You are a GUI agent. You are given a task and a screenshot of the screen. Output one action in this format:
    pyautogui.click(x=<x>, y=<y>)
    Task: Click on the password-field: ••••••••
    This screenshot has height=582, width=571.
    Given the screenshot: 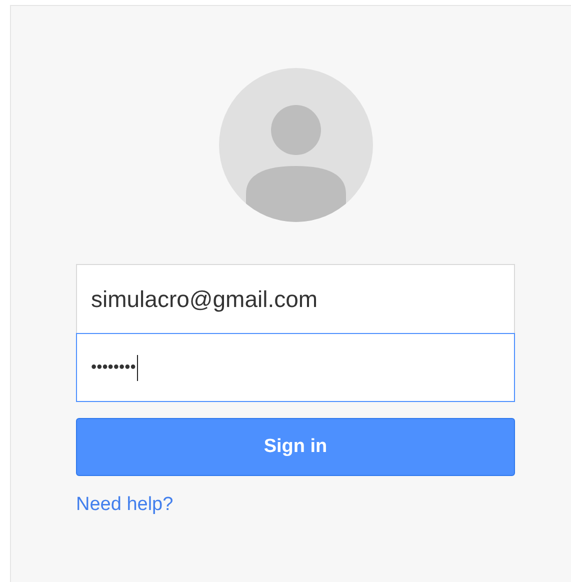 What is the action you would take?
    pyautogui.click(x=295, y=367)
    